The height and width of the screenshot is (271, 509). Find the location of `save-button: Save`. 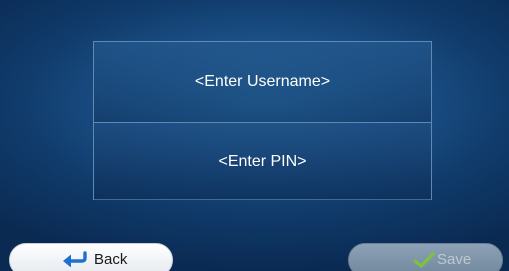

save-button: Save is located at coordinates (425, 257).